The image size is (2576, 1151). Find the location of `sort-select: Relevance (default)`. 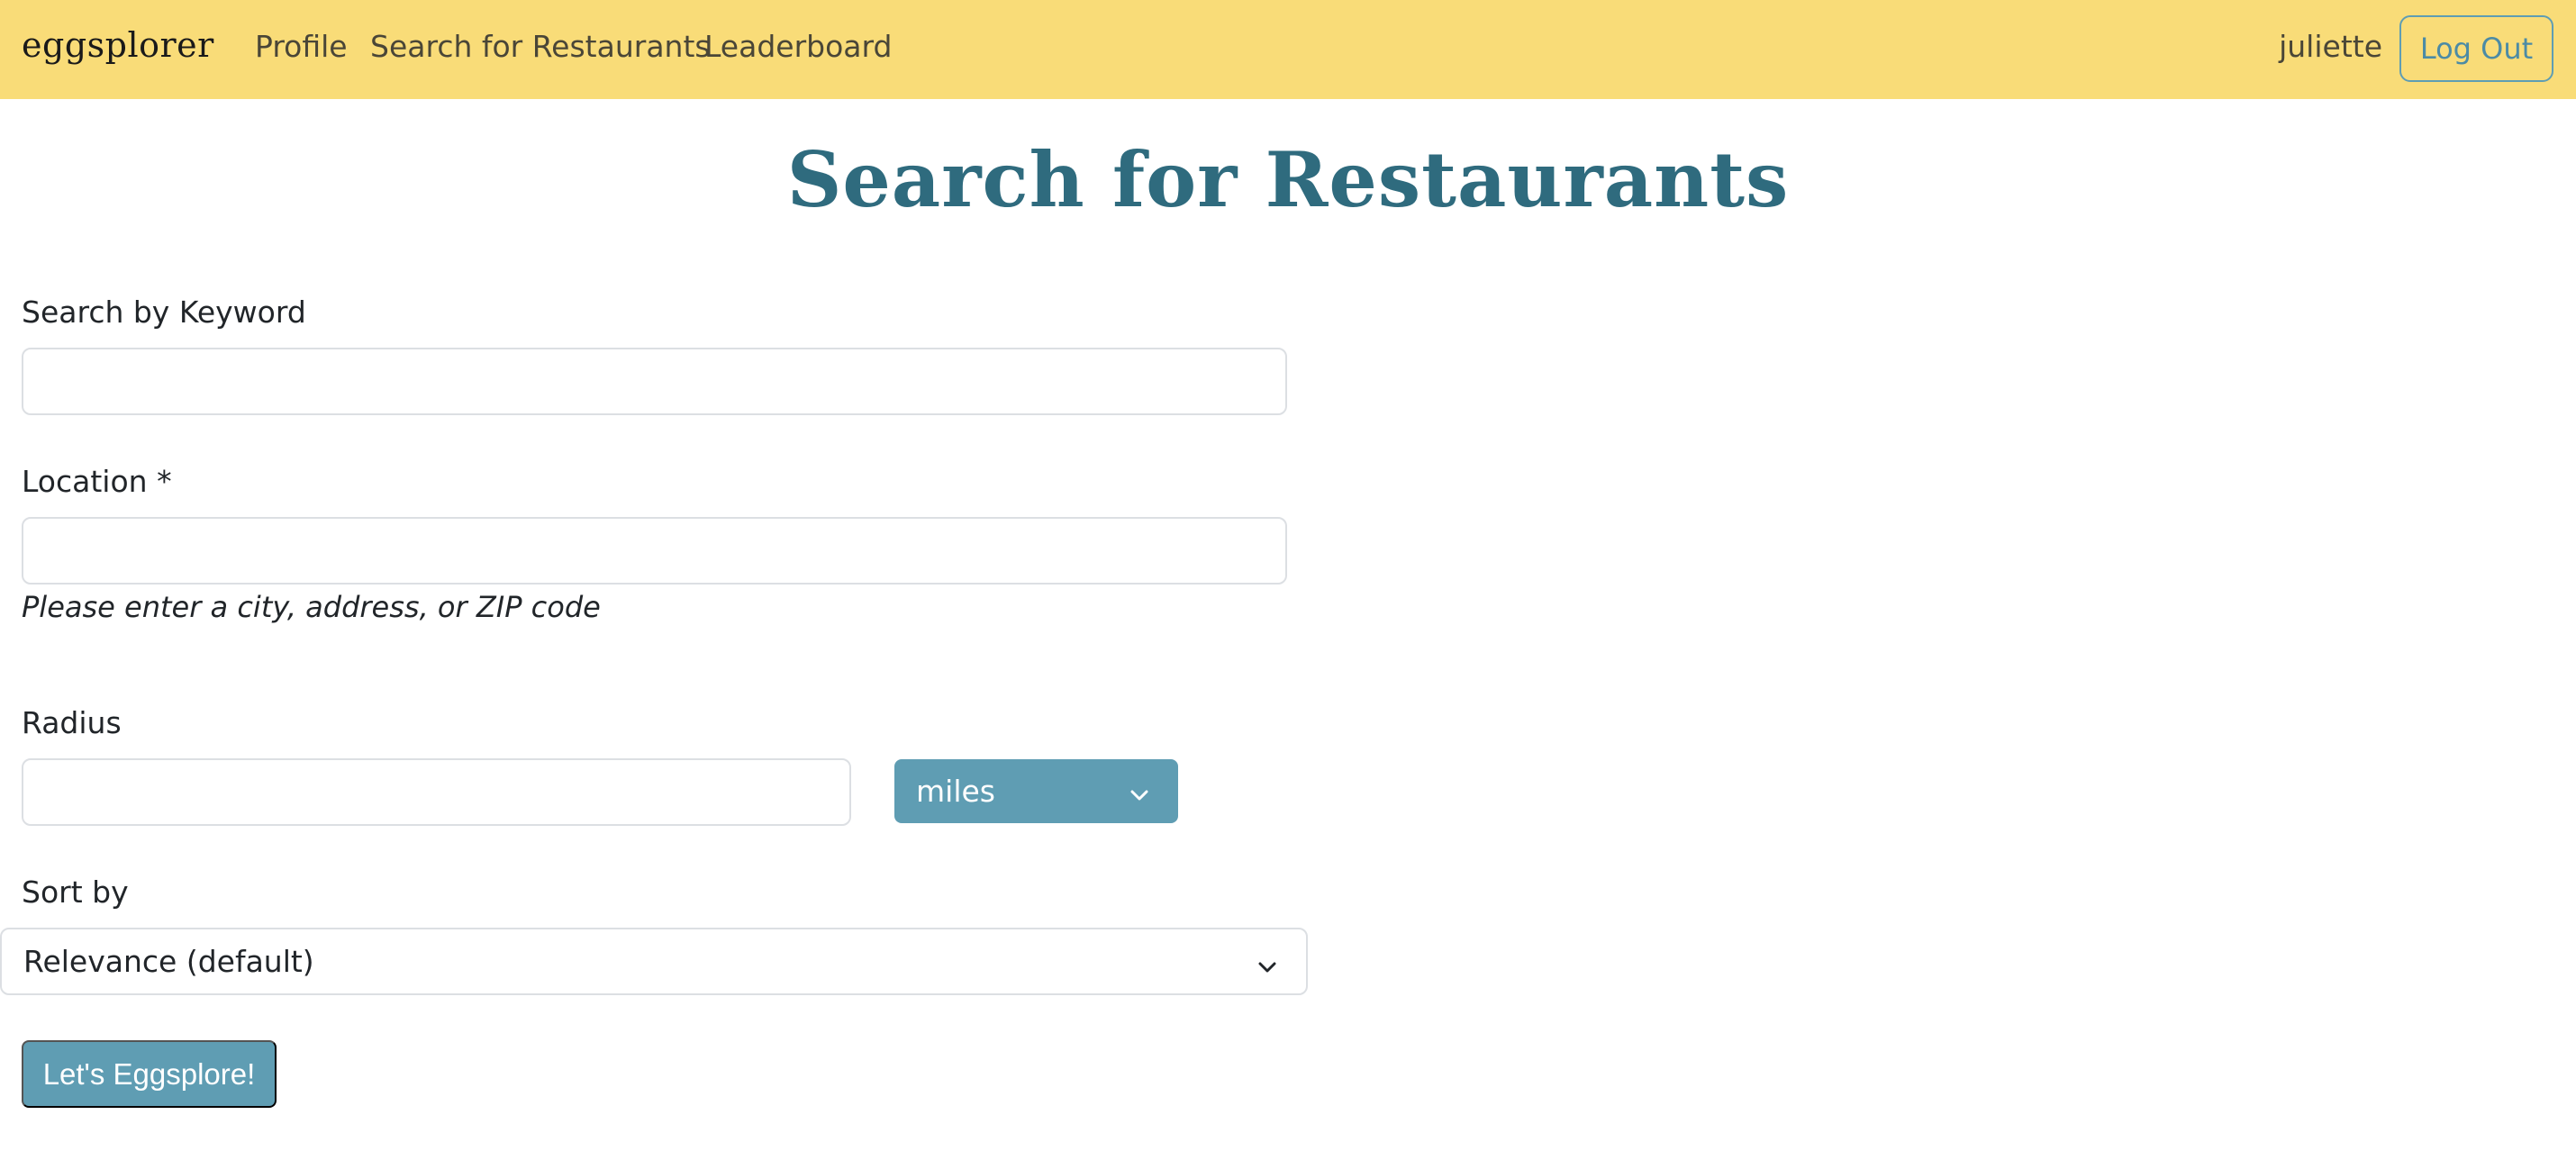

sort-select: Relevance (default) is located at coordinates (654, 961).